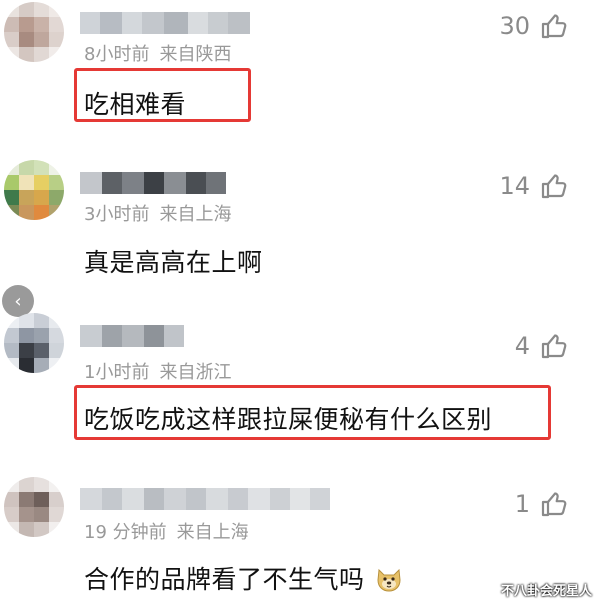 Image resolution: width=598 pixels, height=603 pixels. I want to click on comment-time: 3小时前, so click(117, 214).